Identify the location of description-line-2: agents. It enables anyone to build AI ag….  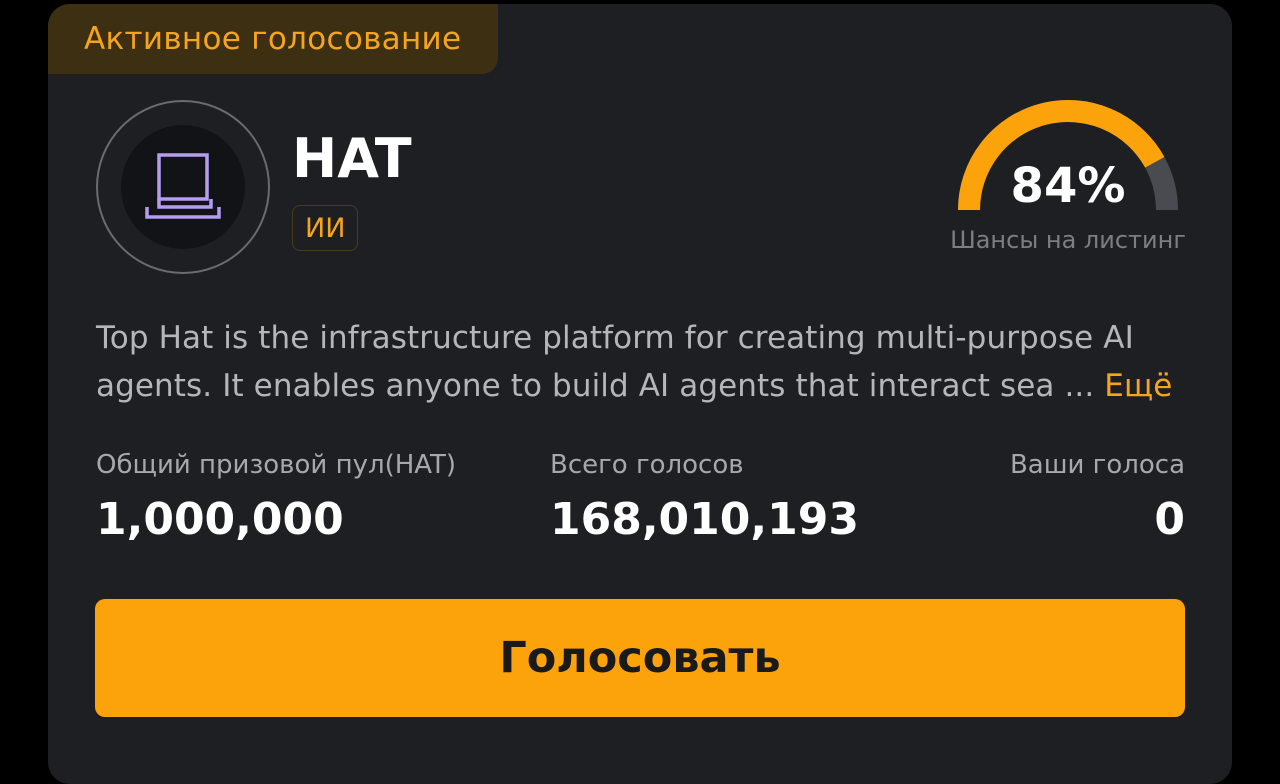
(600, 386).